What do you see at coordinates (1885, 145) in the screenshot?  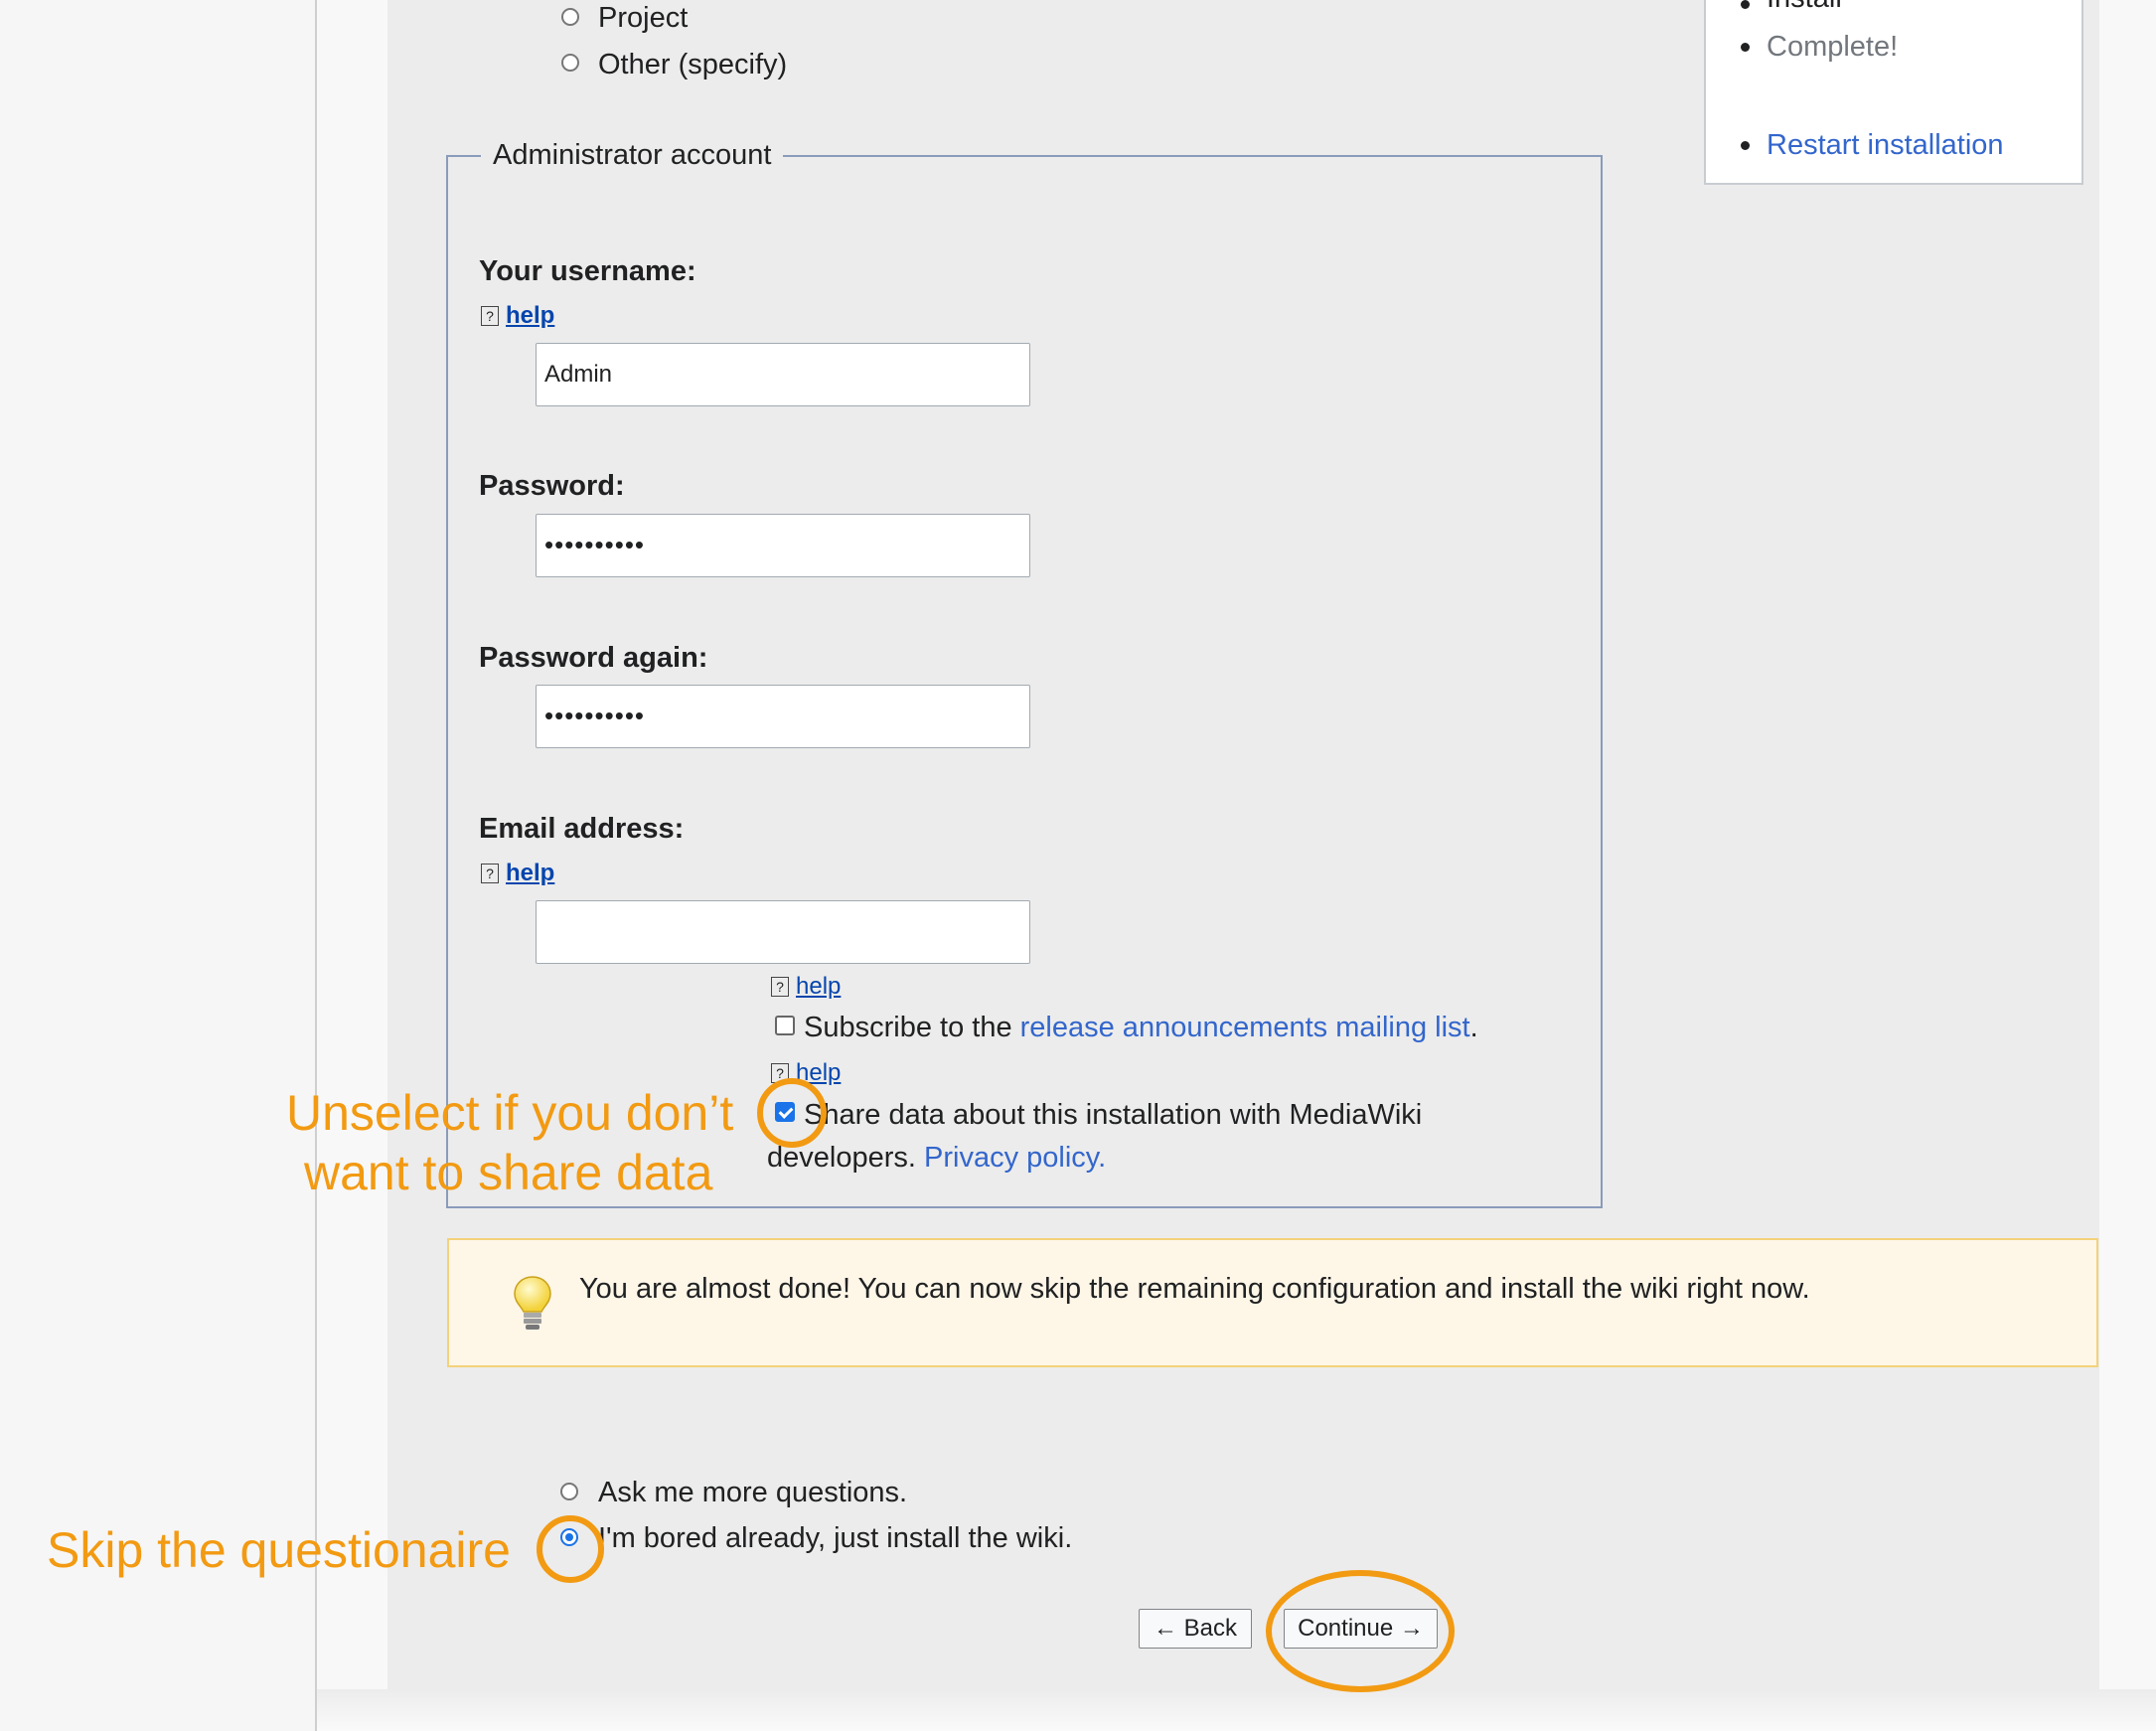 I see `restart-installation-link: Restart installation` at bounding box center [1885, 145].